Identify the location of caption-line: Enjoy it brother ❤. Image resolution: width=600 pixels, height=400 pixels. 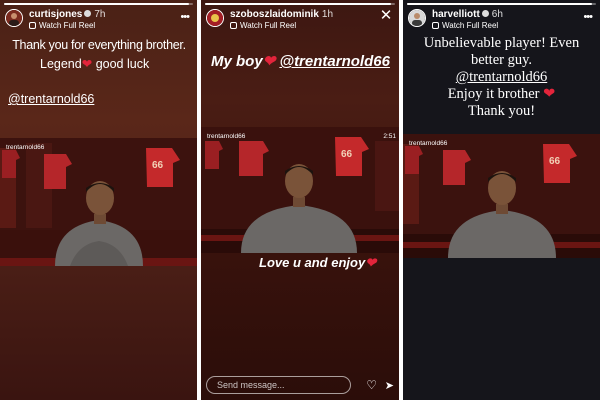
(501, 94).